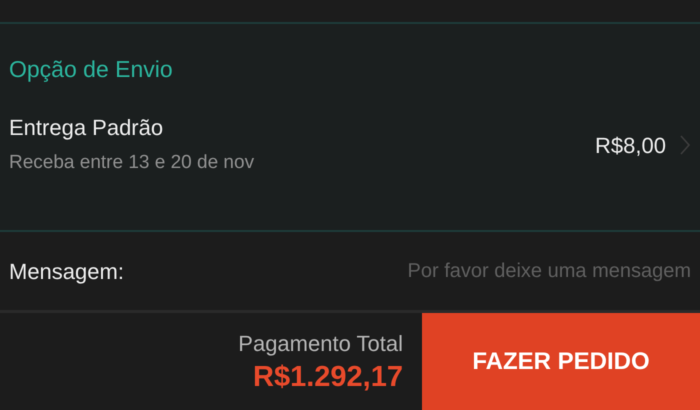 The image size is (700, 410). I want to click on shipping-name: Entrega Padrão, so click(86, 128).